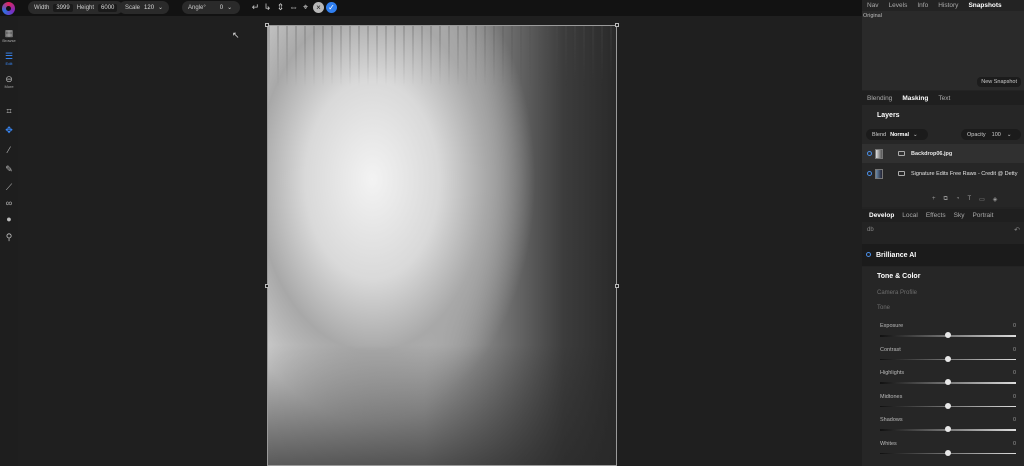 The image size is (1024, 466). What do you see at coordinates (872, 16) in the screenshot?
I see `snapshot-original: Original` at bounding box center [872, 16].